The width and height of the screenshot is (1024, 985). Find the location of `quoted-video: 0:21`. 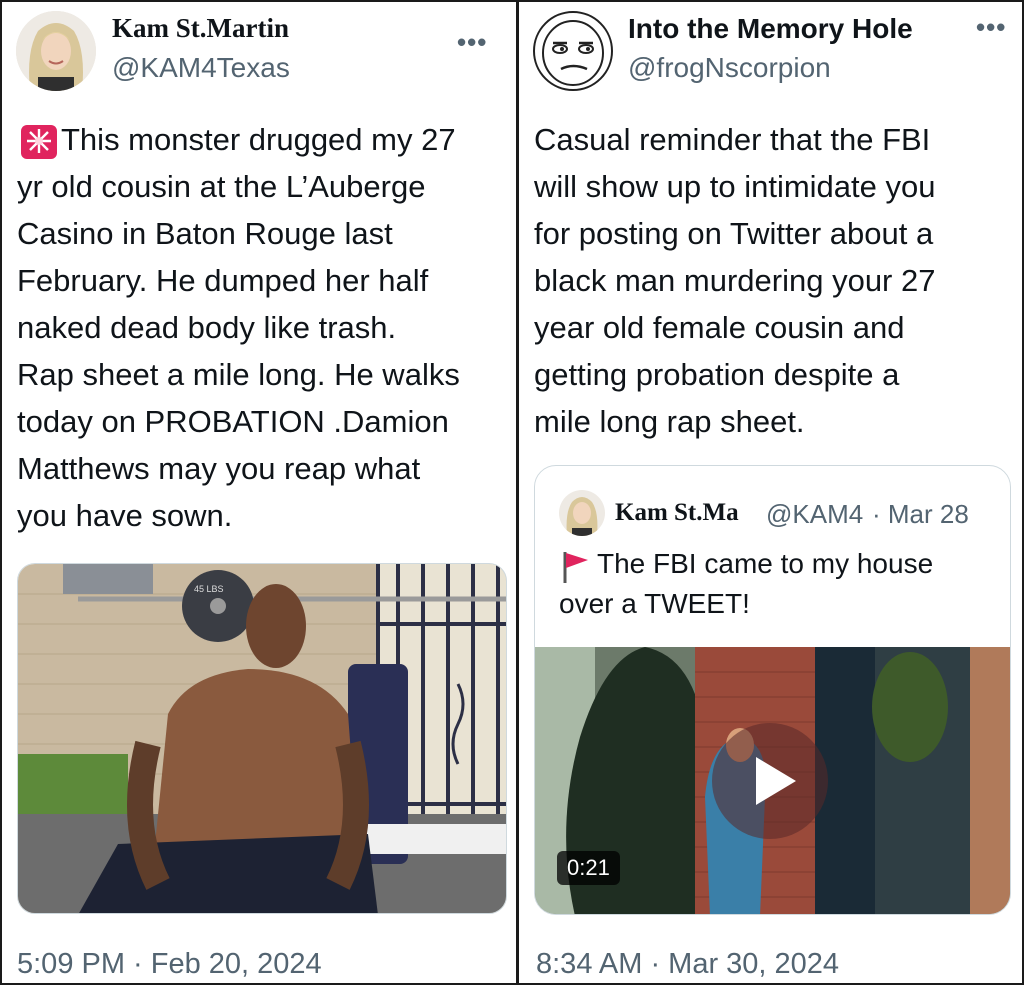

quoted-video: 0:21 is located at coordinates (772, 780).